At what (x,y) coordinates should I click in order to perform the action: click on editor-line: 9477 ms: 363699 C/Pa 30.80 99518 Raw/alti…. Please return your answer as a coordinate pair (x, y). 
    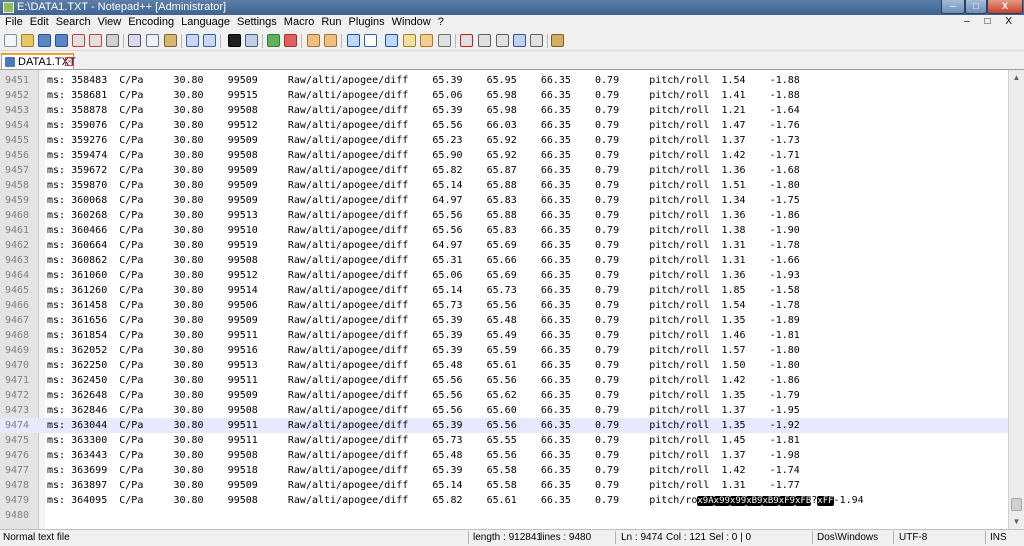
    Looking at the image, I should click on (504, 470).